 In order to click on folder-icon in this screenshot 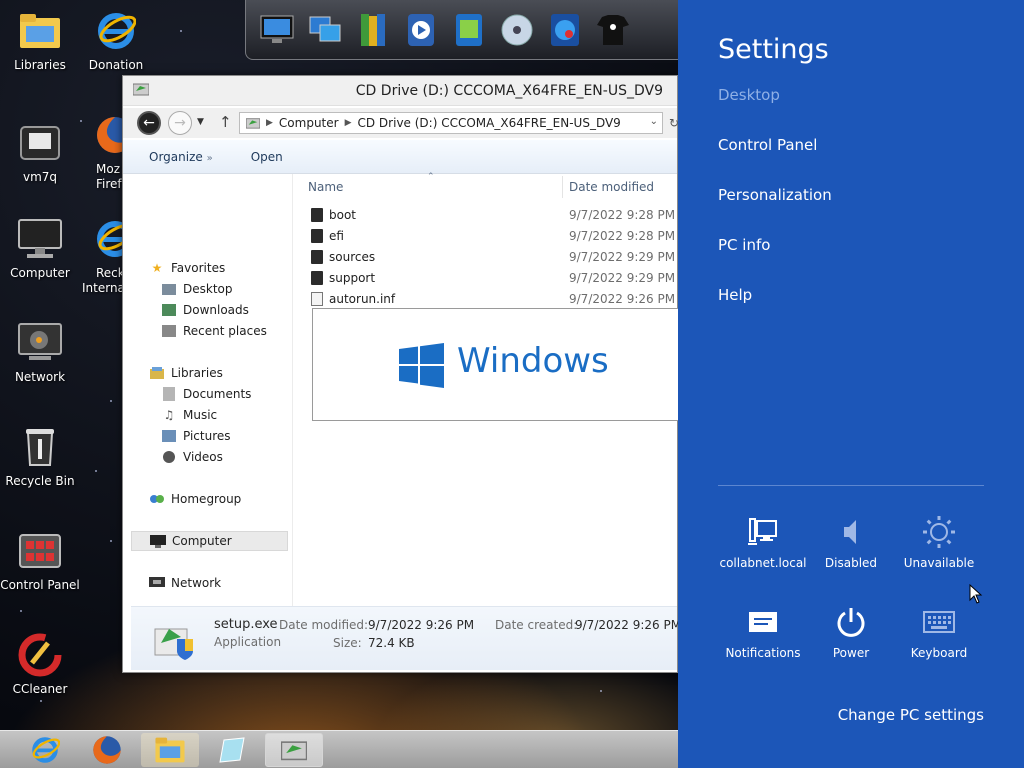, I will do `click(317, 215)`.